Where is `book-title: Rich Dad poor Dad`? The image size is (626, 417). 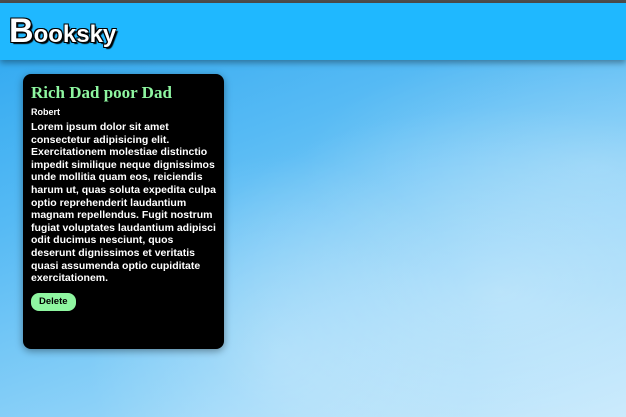
book-title: Rich Dad poor Dad is located at coordinates (101, 92).